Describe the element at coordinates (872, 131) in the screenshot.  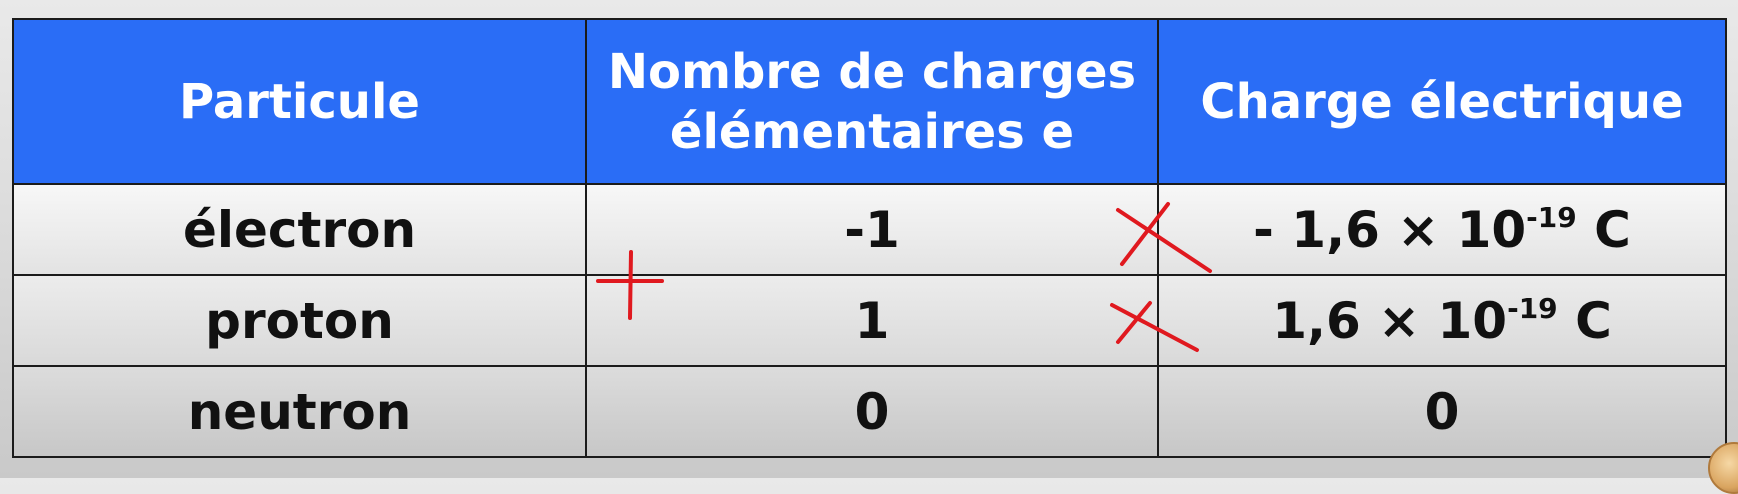
I see `header-count-line2: élémentaires e` at that location.